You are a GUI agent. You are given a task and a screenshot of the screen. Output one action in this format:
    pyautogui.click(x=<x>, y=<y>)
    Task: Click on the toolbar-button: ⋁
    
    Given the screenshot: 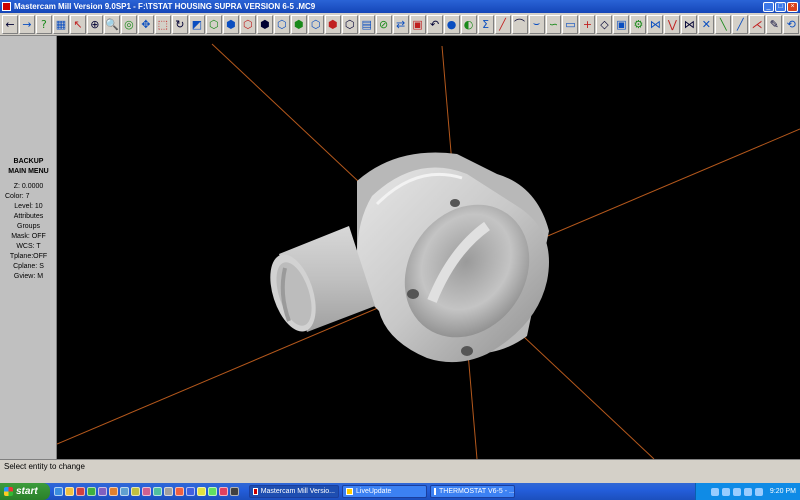 What is the action you would take?
    pyautogui.click(x=672, y=24)
    